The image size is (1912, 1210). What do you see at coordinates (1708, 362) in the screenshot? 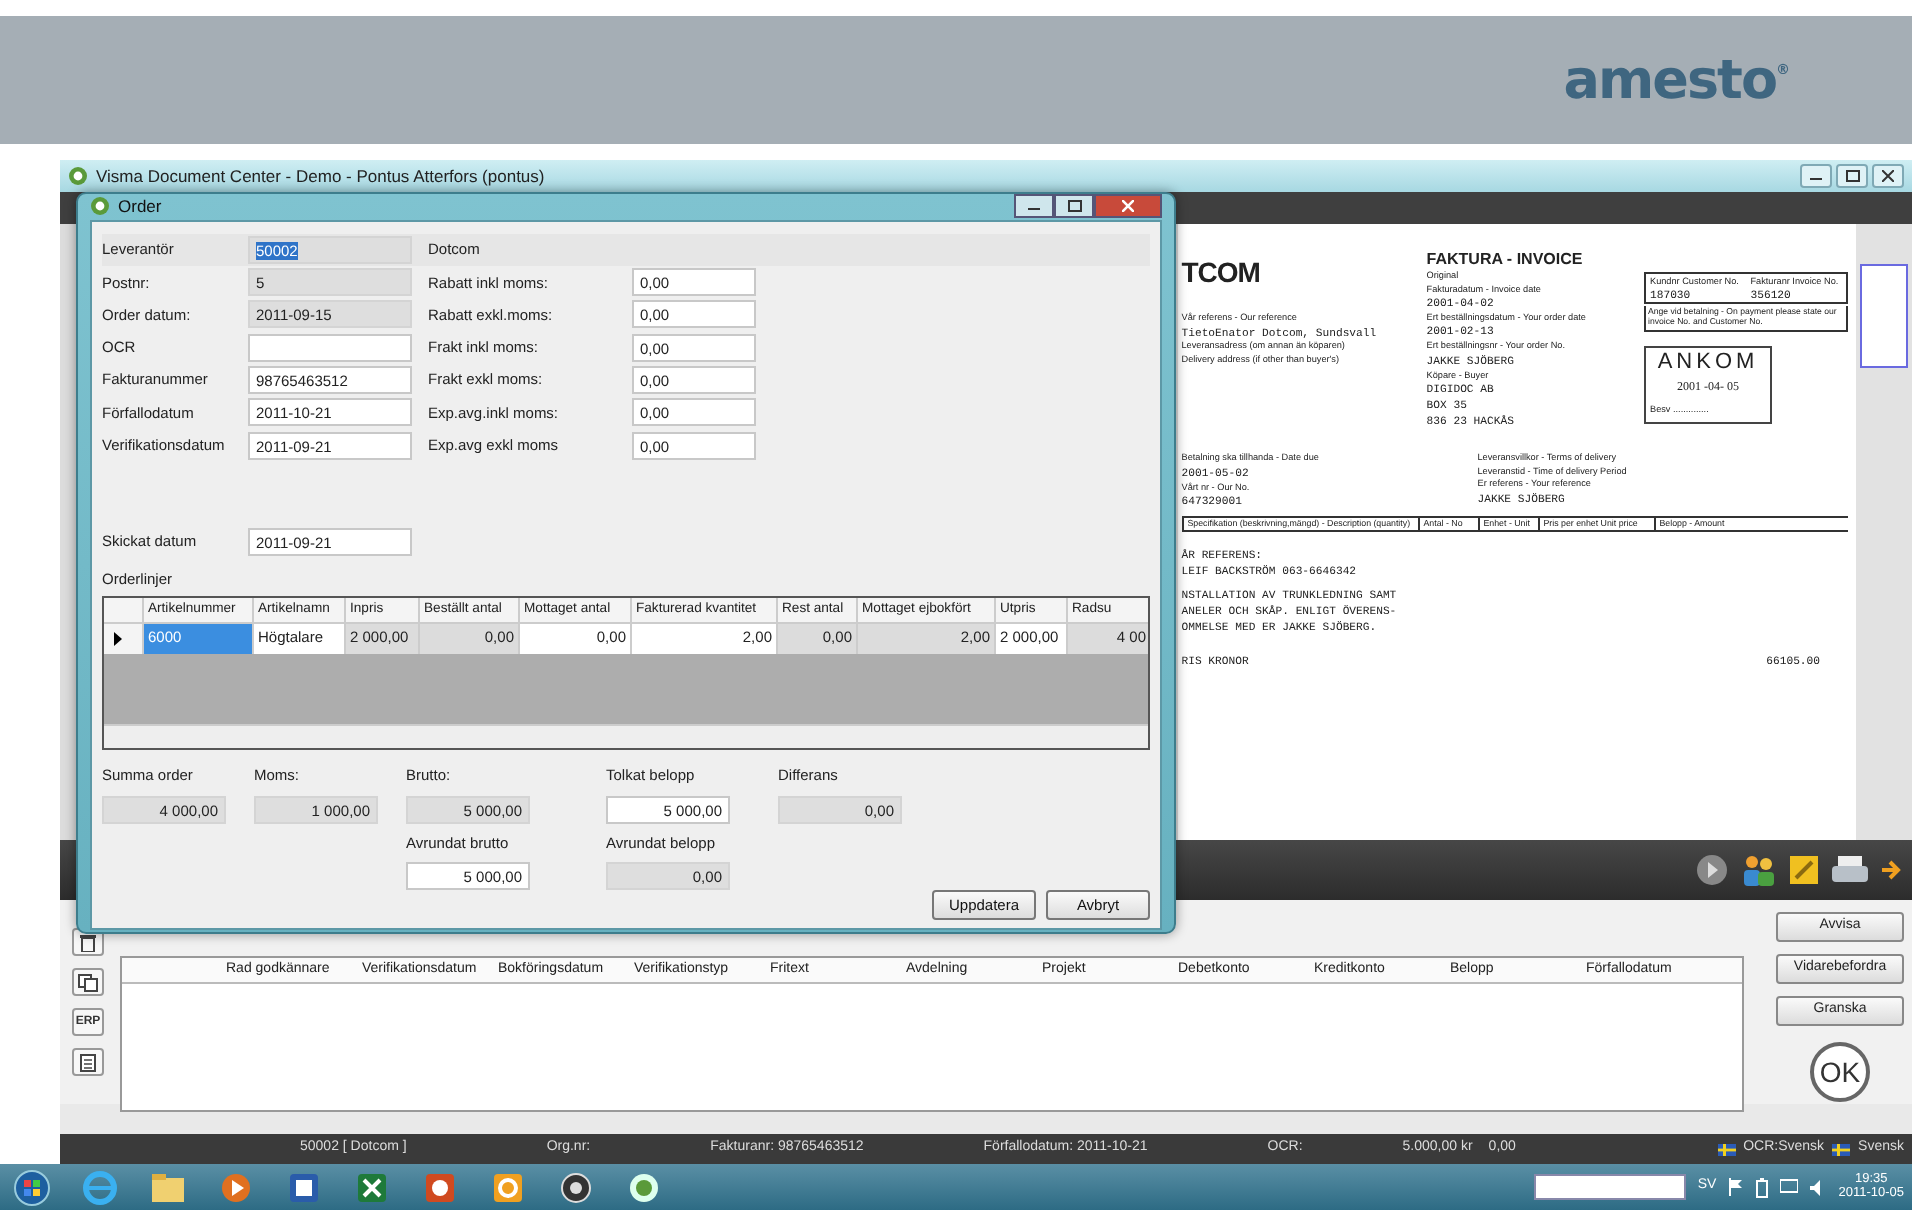
I see `stamp-text: ANKOM` at bounding box center [1708, 362].